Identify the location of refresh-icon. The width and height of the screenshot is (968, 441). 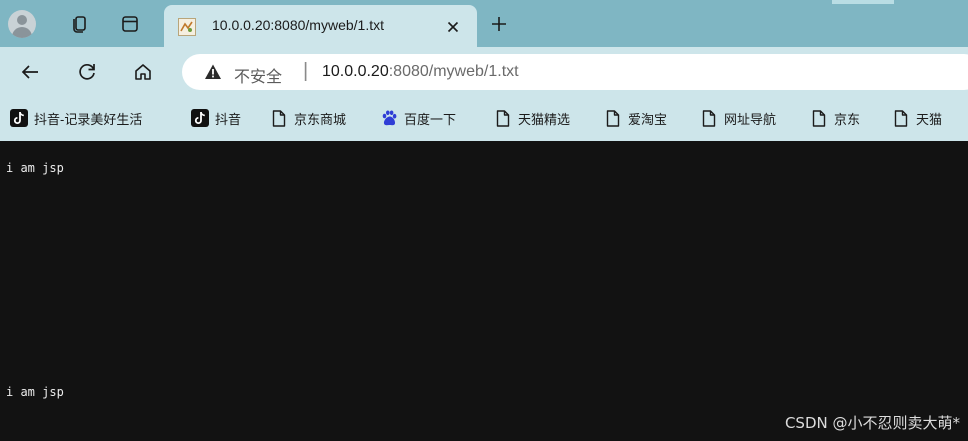
(87, 71).